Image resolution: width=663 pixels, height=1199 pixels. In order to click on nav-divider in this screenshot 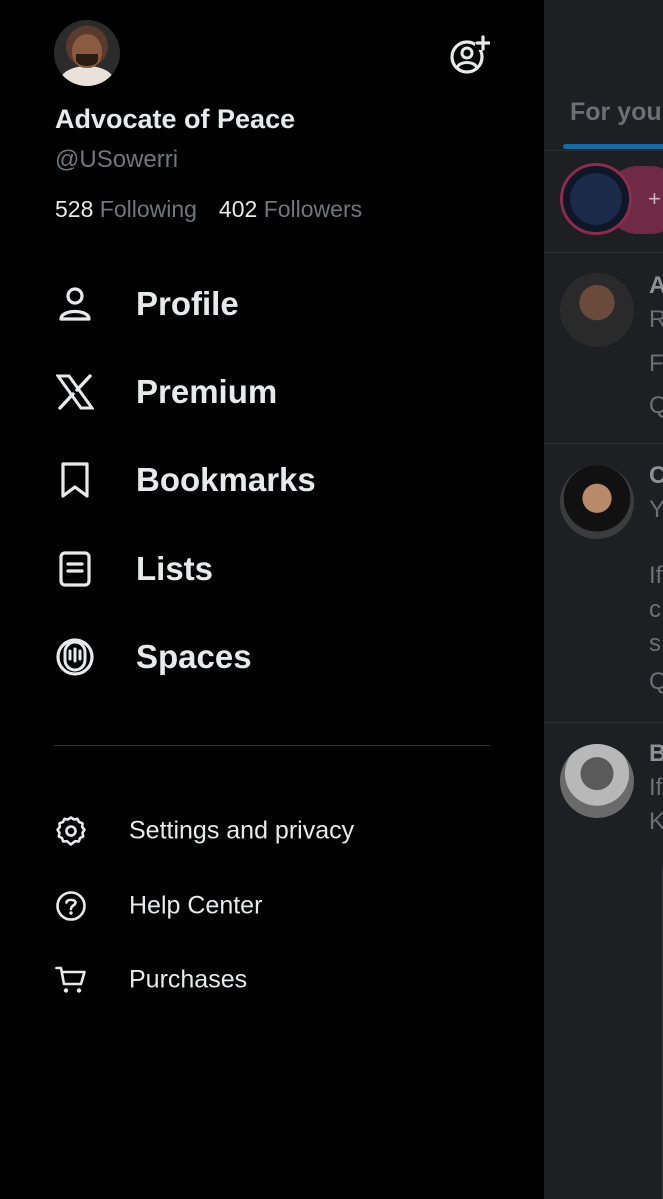, I will do `click(272, 745)`.